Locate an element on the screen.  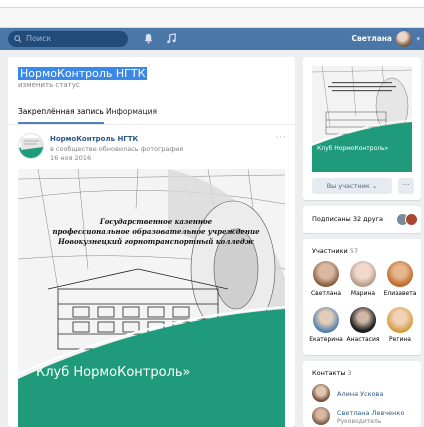
bell-icon is located at coordinates (148, 39).